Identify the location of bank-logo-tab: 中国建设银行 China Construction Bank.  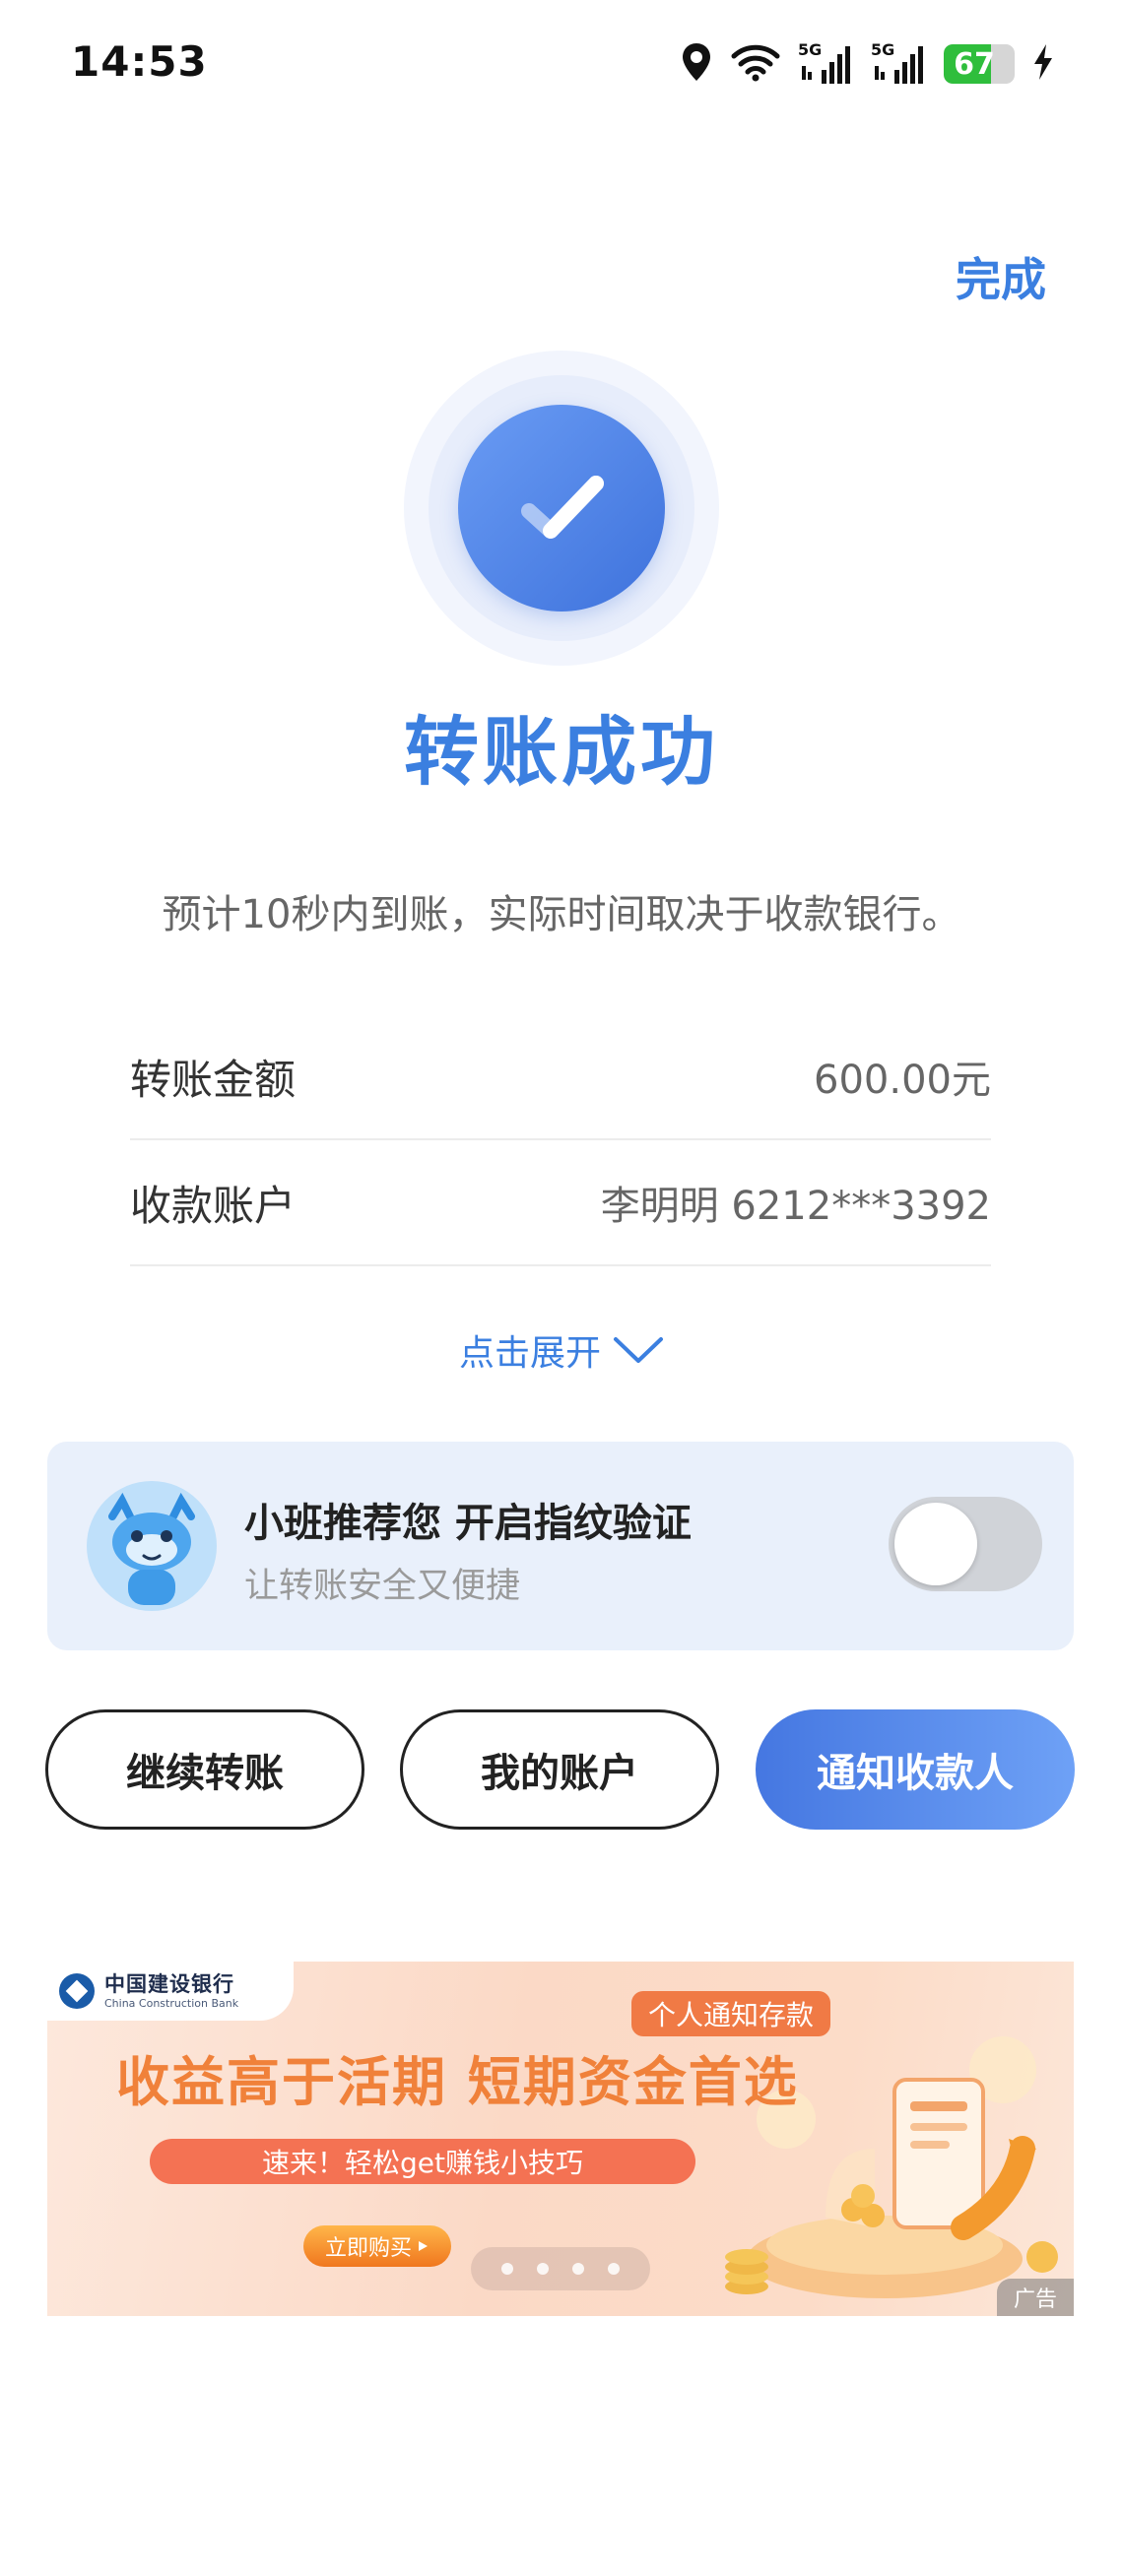
(170, 1991).